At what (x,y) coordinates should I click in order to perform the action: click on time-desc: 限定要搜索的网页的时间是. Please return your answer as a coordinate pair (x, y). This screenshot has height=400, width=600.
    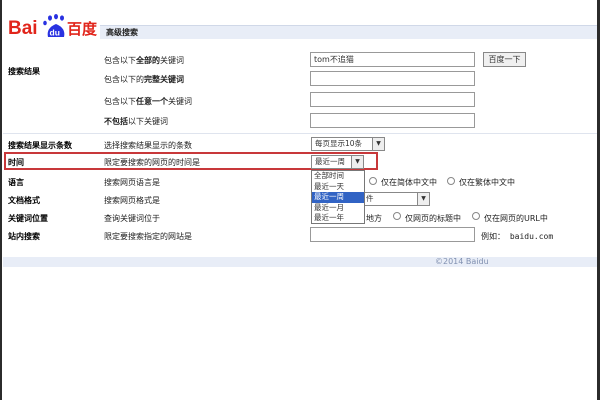
    Looking at the image, I should click on (152, 162).